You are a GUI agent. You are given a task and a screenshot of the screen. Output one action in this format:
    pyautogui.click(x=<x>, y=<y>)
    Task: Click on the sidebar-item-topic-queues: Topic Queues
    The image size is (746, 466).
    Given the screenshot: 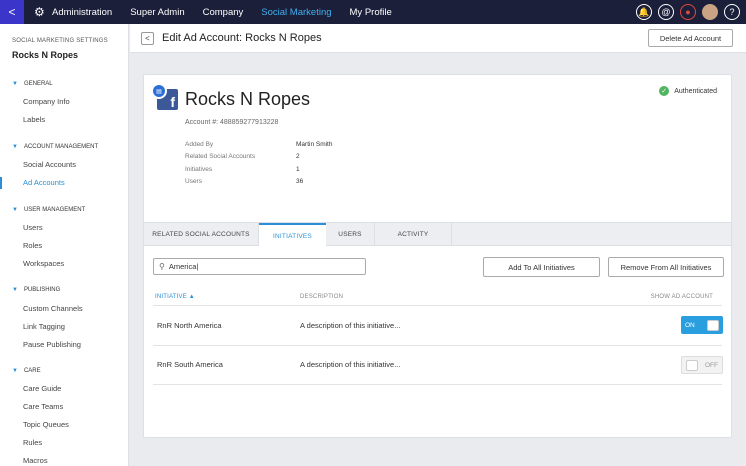 What is the action you would take?
    pyautogui.click(x=46, y=424)
    